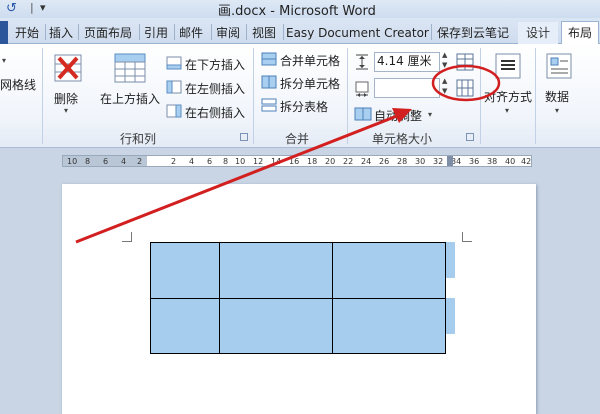  I want to click on merge-cells-button: 合并单元格, so click(310, 60).